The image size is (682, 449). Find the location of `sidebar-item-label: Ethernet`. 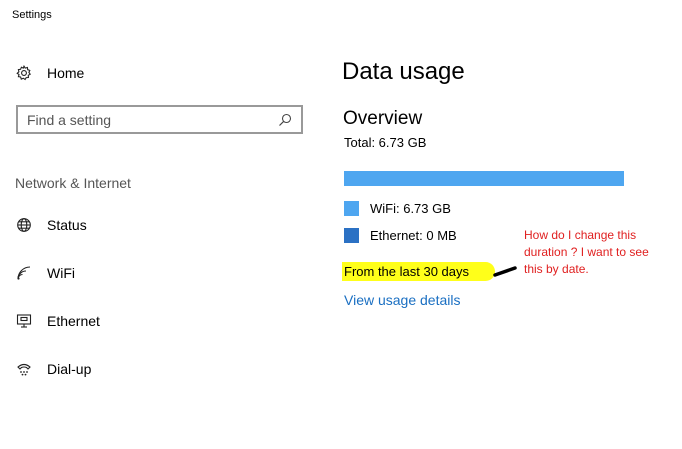

sidebar-item-label: Ethernet is located at coordinates (73, 321).